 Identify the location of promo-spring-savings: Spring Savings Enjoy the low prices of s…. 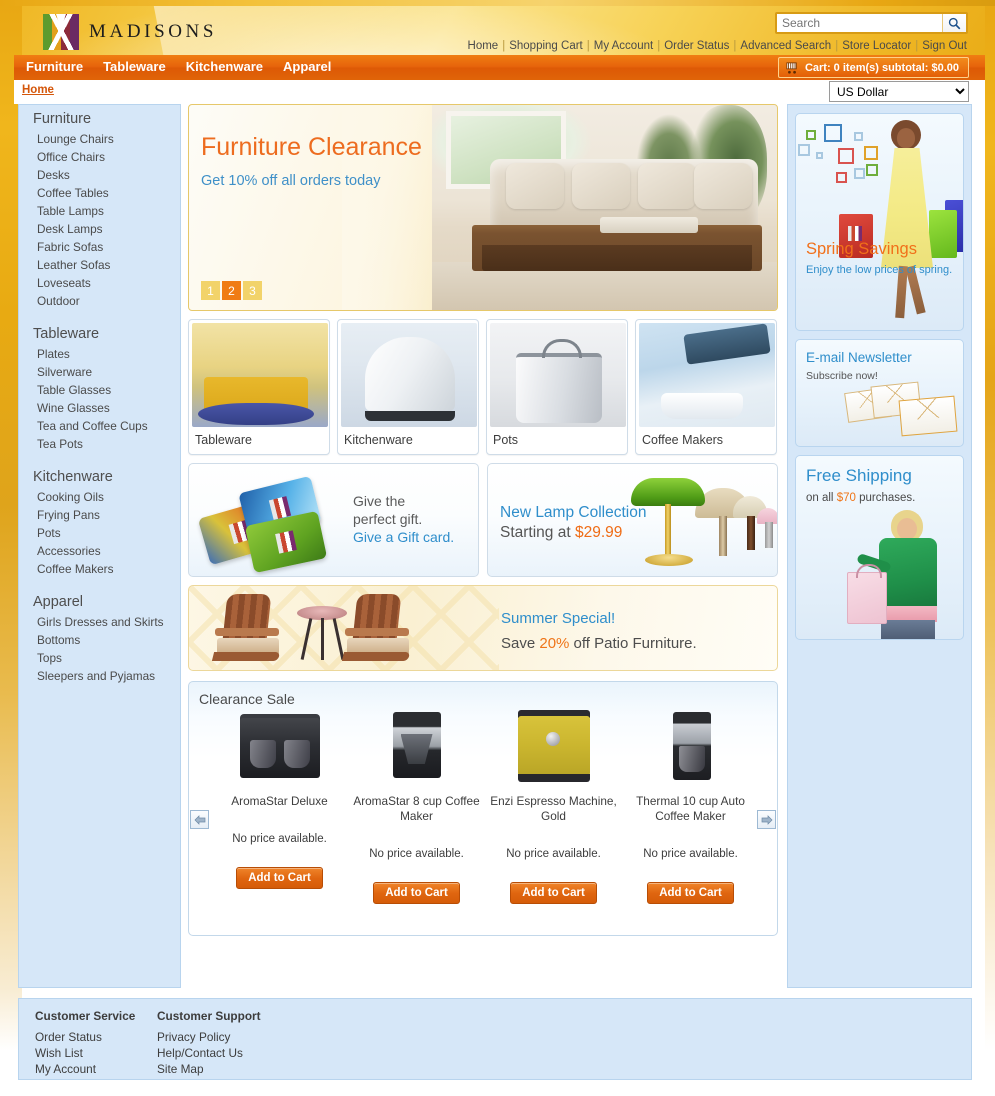
(879, 222).